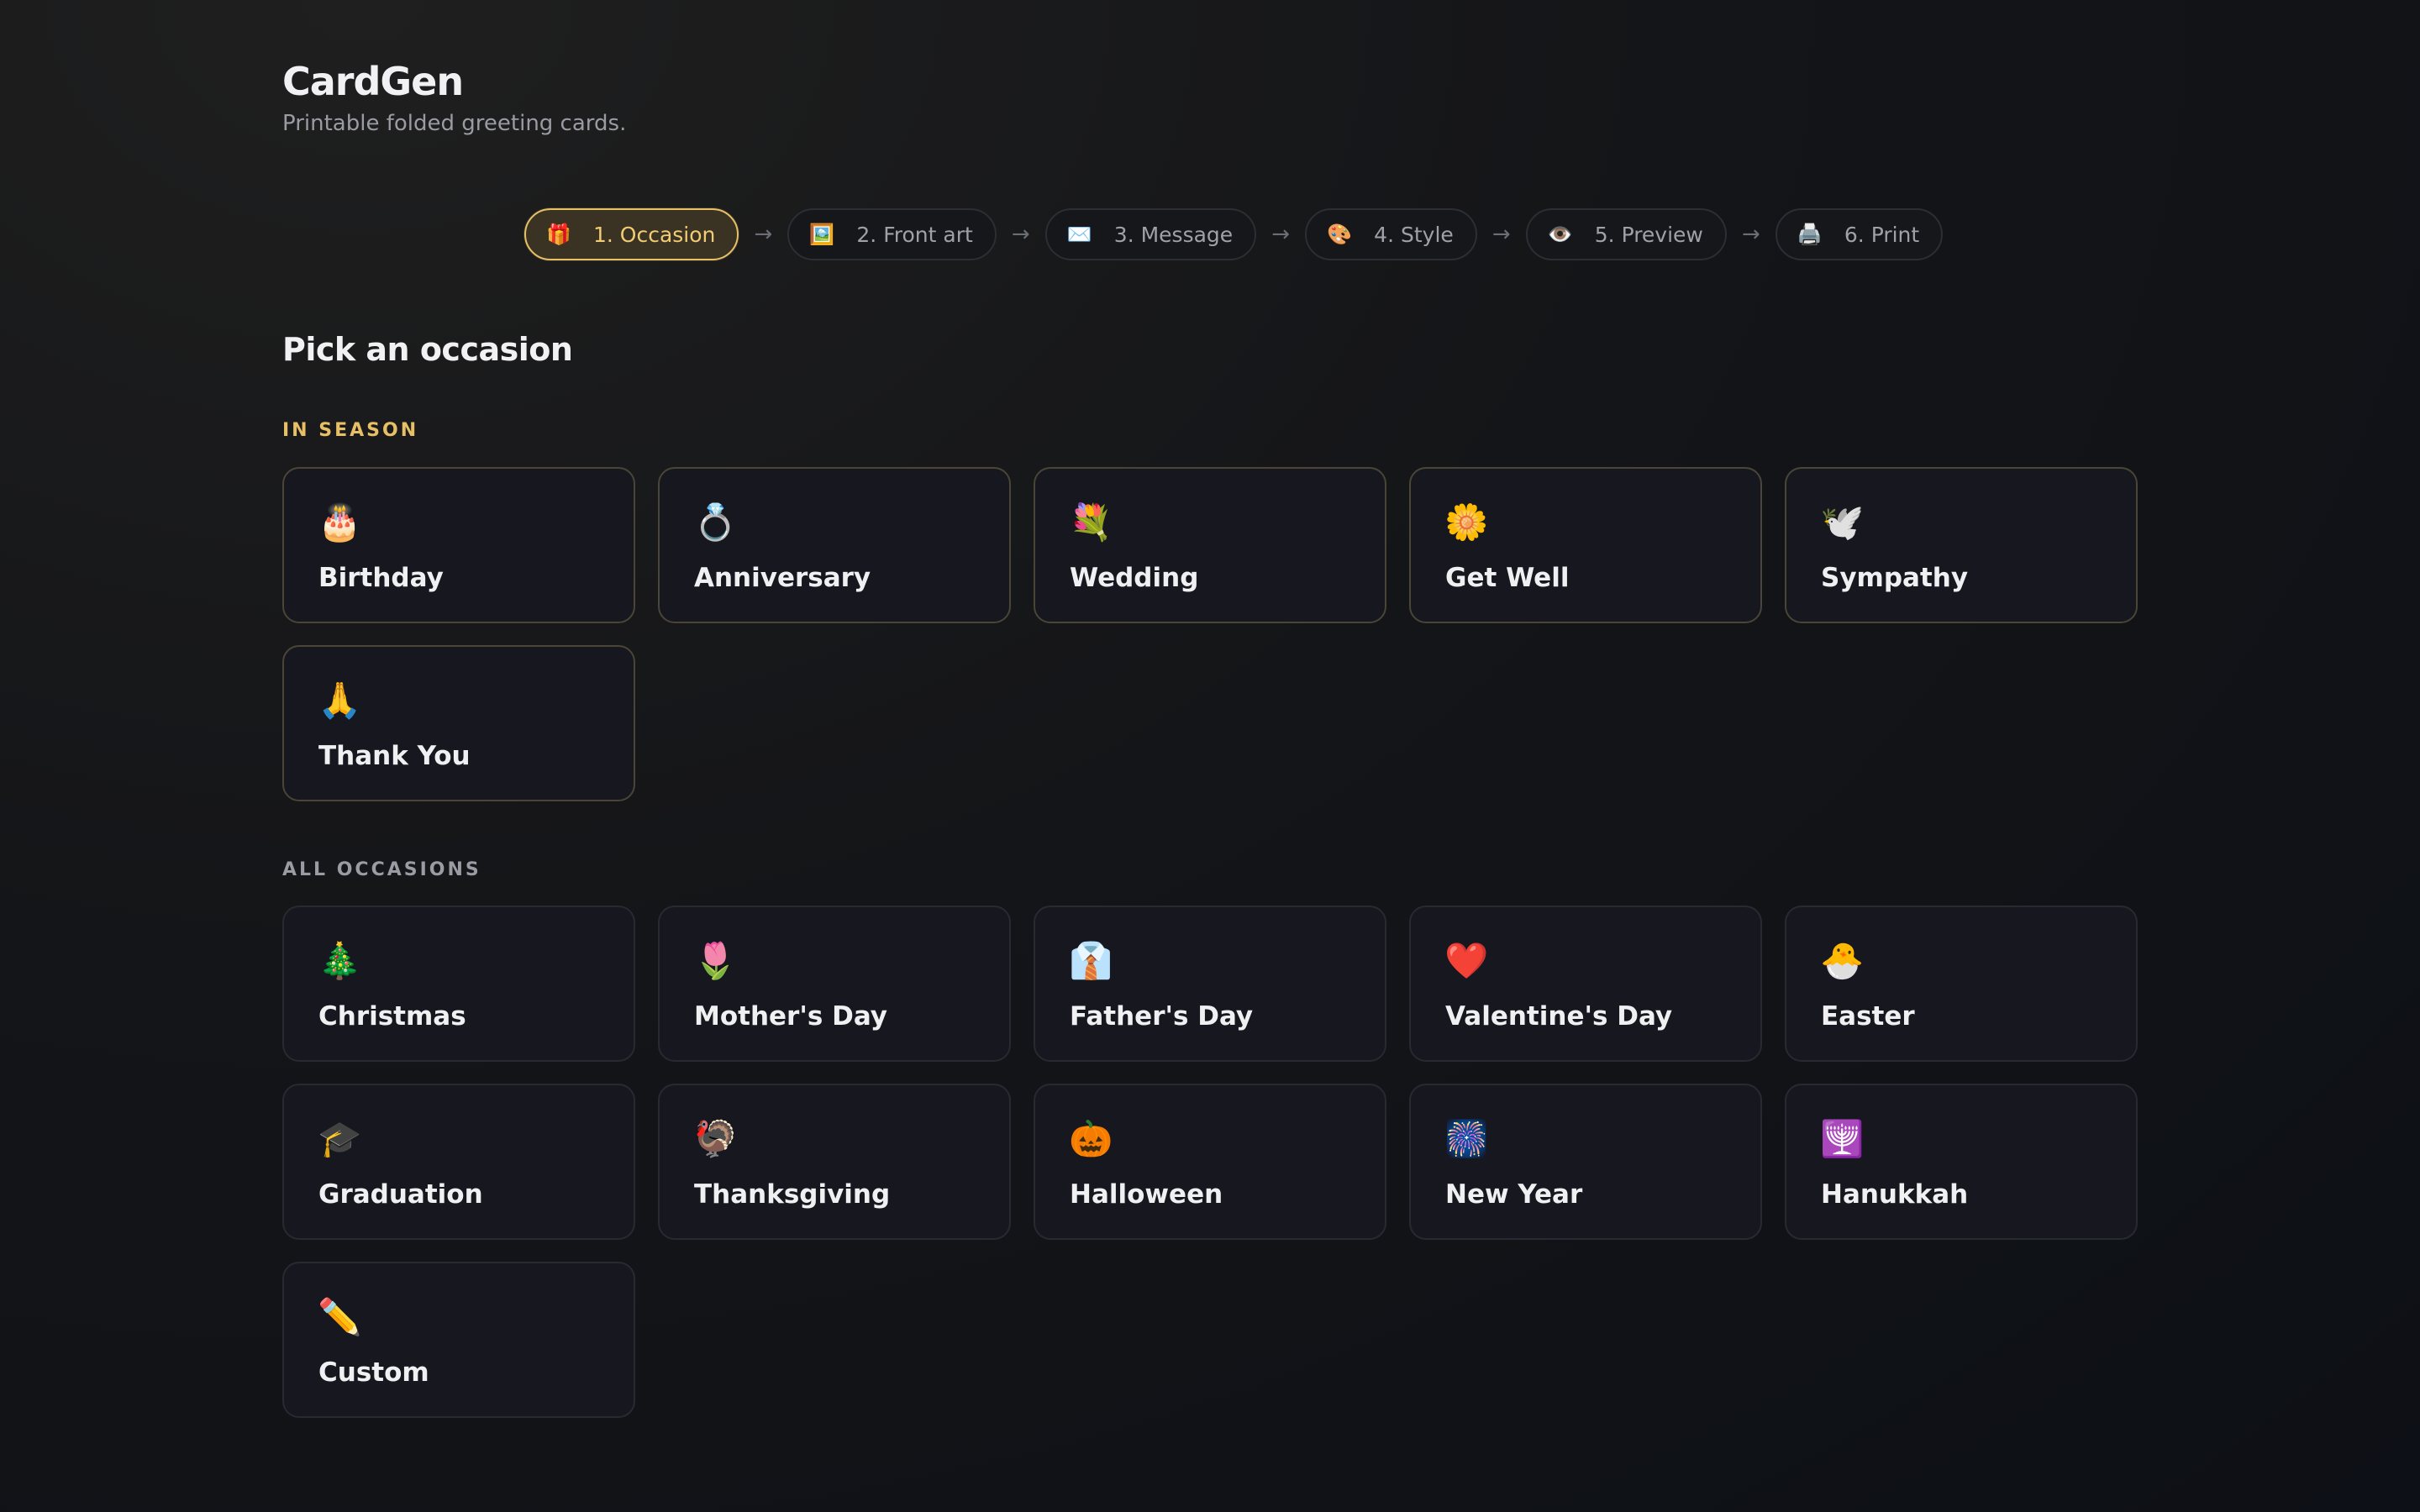 This screenshot has width=2420, height=1512. I want to click on occasion-card-wedding: 💐 Wedding, so click(1210, 545).